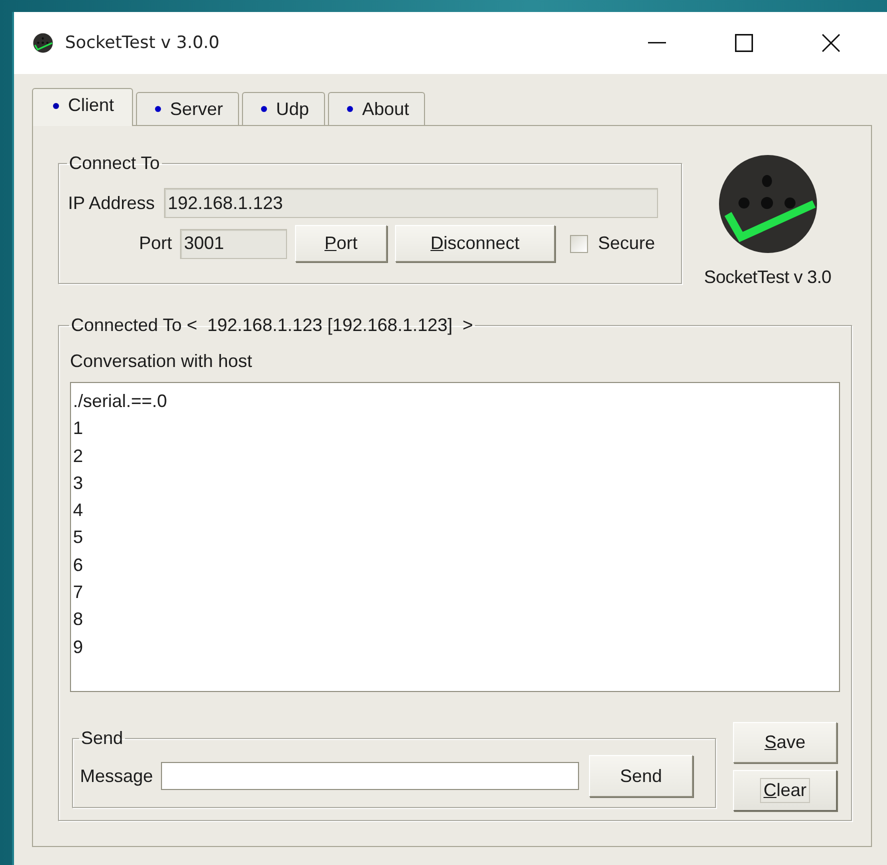 The width and height of the screenshot is (887, 865). Describe the element at coordinates (831, 43) in the screenshot. I see `close-icon` at that location.